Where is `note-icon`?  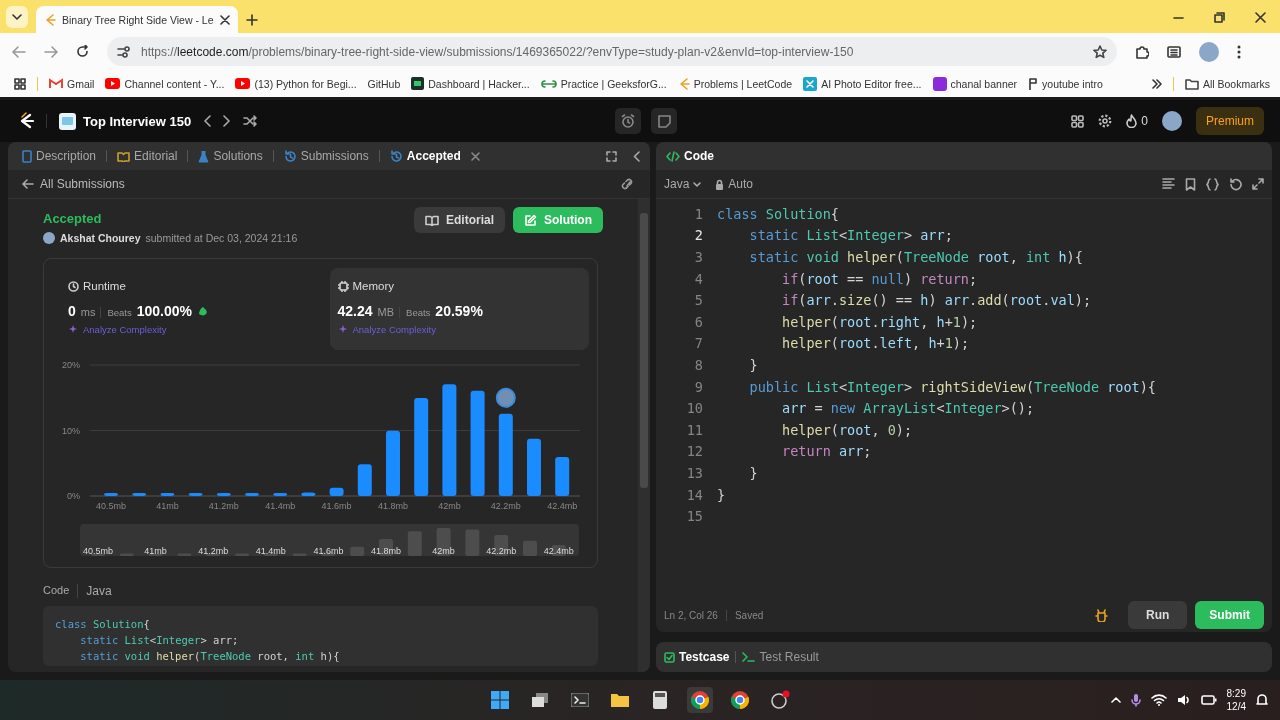
note-icon is located at coordinates (664, 121).